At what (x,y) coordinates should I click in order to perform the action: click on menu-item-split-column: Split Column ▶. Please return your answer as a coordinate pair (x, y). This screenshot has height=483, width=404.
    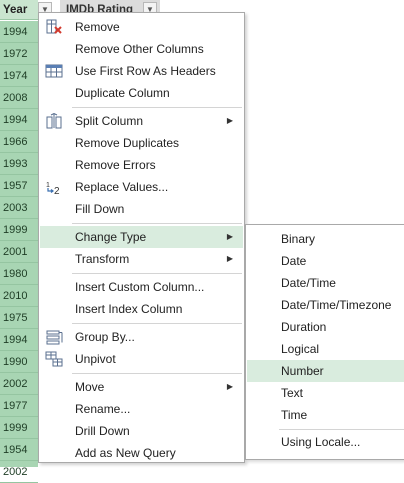
    Looking at the image, I should click on (141, 121).